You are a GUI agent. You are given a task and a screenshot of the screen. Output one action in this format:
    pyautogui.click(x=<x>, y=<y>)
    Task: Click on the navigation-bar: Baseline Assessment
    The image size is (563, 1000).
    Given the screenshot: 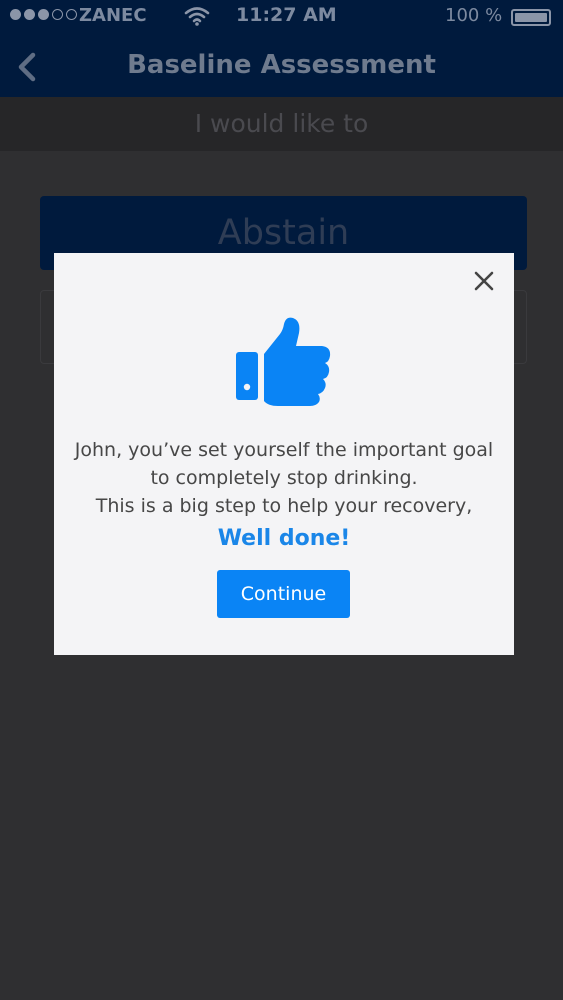 What is the action you would take?
    pyautogui.click(x=281, y=65)
    